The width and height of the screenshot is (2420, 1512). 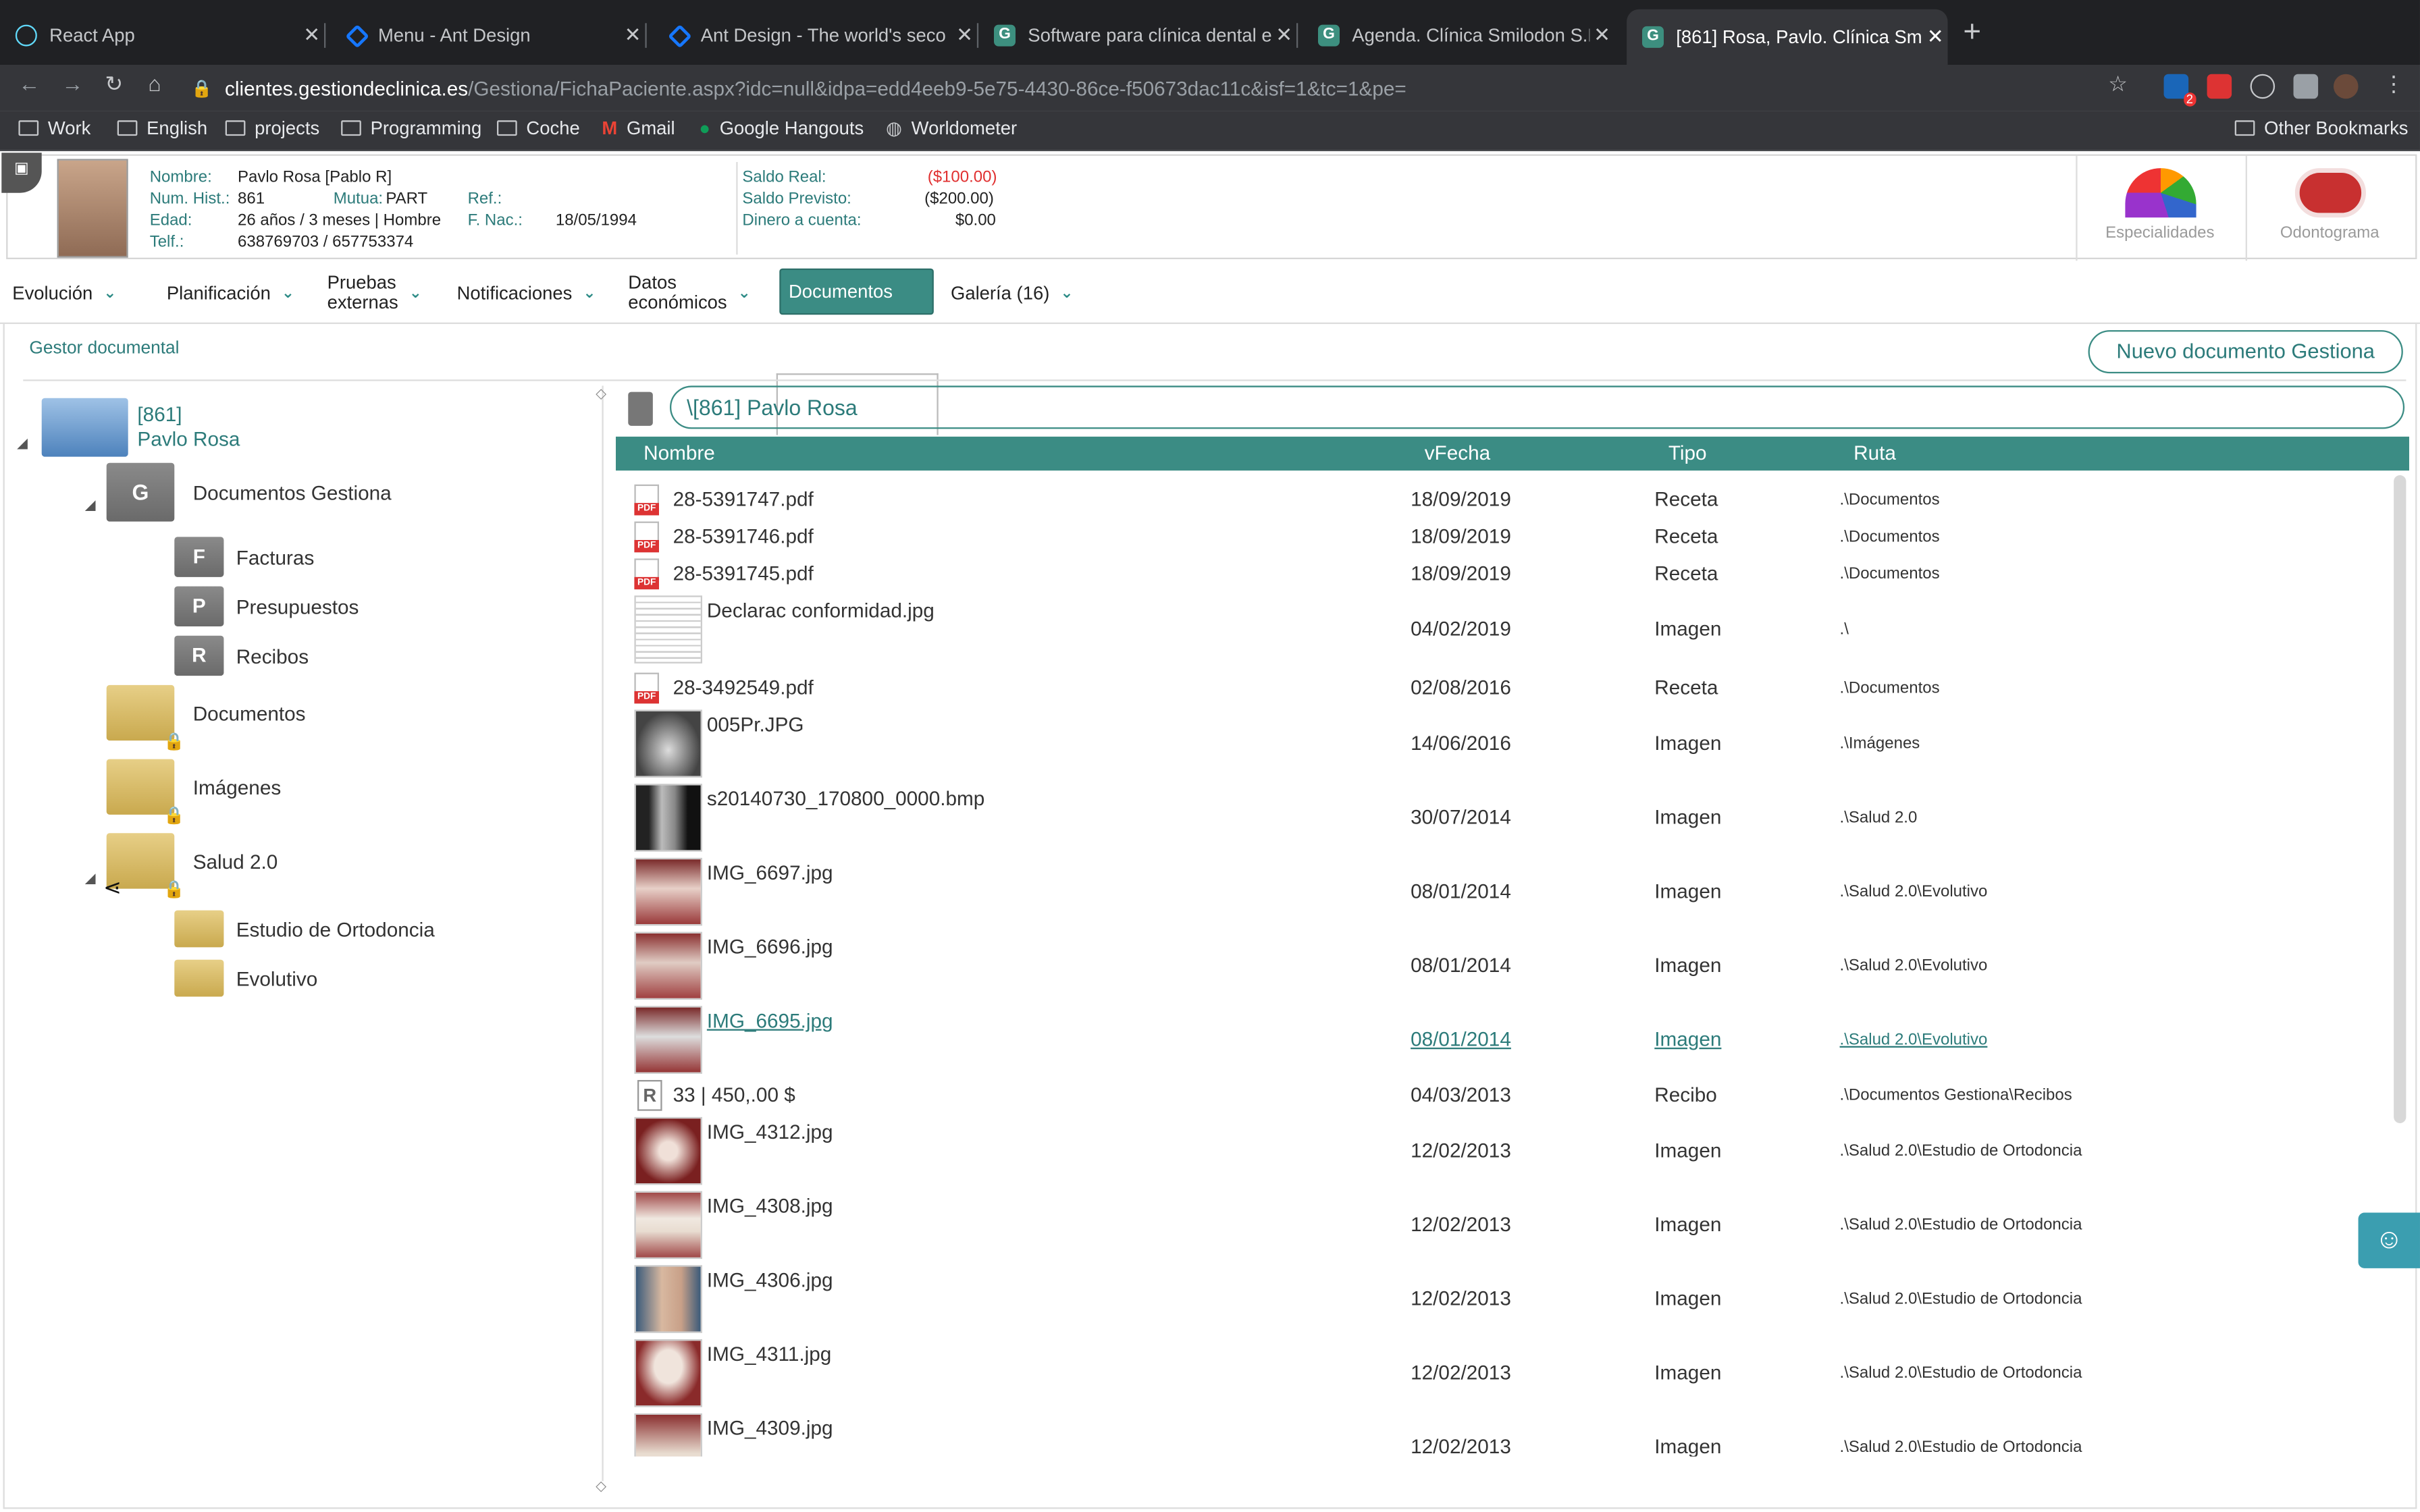 What do you see at coordinates (1960, 1225) in the screenshot?
I see `cell-ruta: .\Salud 2.0\Estudio de Ortodoncia` at bounding box center [1960, 1225].